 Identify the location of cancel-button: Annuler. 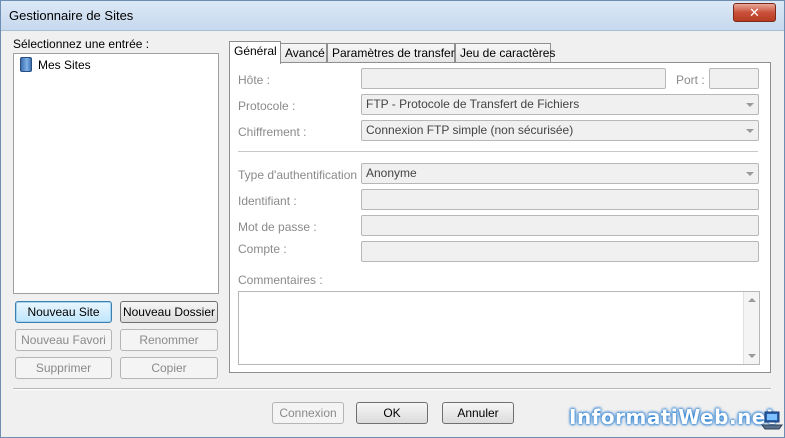
(478, 413).